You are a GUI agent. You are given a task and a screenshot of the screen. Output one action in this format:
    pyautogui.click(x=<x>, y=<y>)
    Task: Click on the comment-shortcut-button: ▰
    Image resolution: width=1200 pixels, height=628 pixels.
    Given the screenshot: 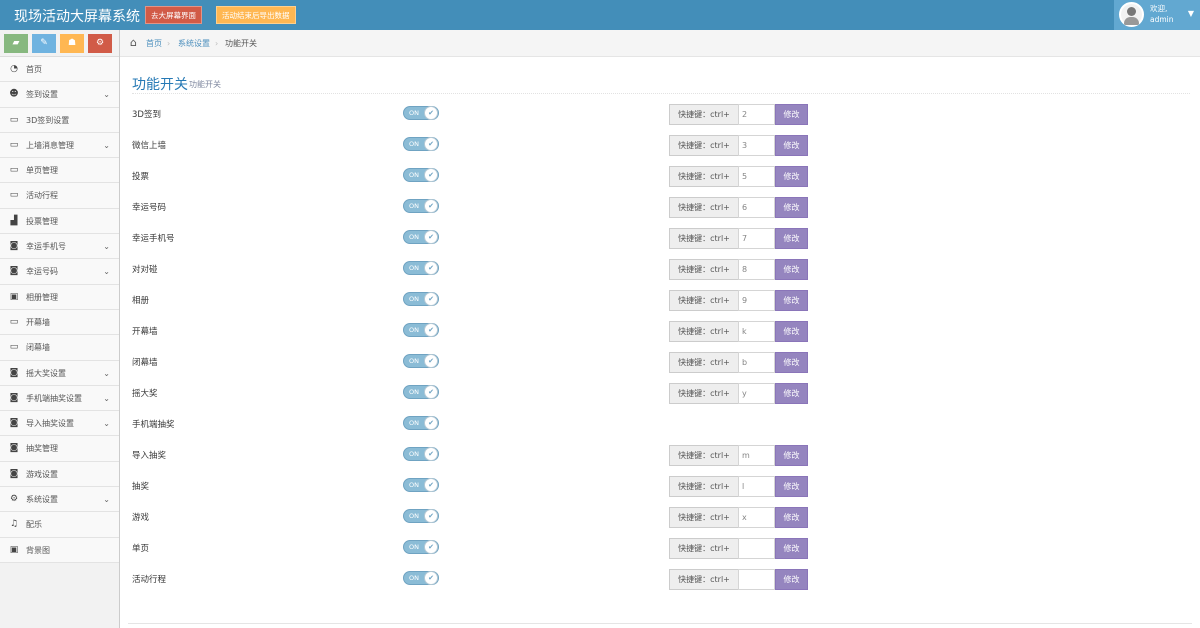 What is the action you would take?
    pyautogui.click(x=16, y=43)
    